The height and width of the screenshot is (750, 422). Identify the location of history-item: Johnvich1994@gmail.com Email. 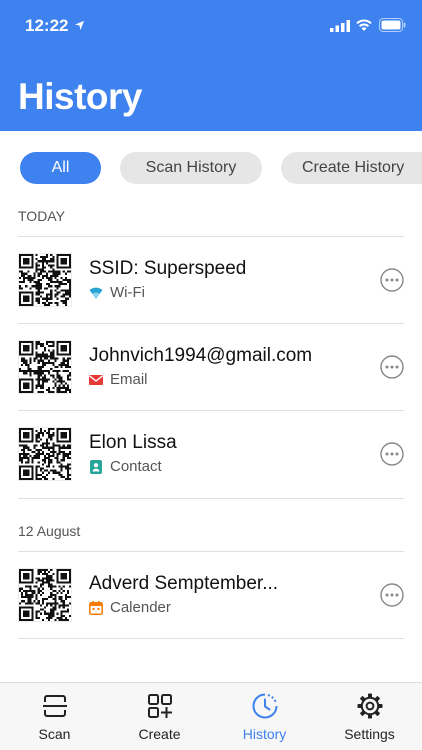
(211, 367).